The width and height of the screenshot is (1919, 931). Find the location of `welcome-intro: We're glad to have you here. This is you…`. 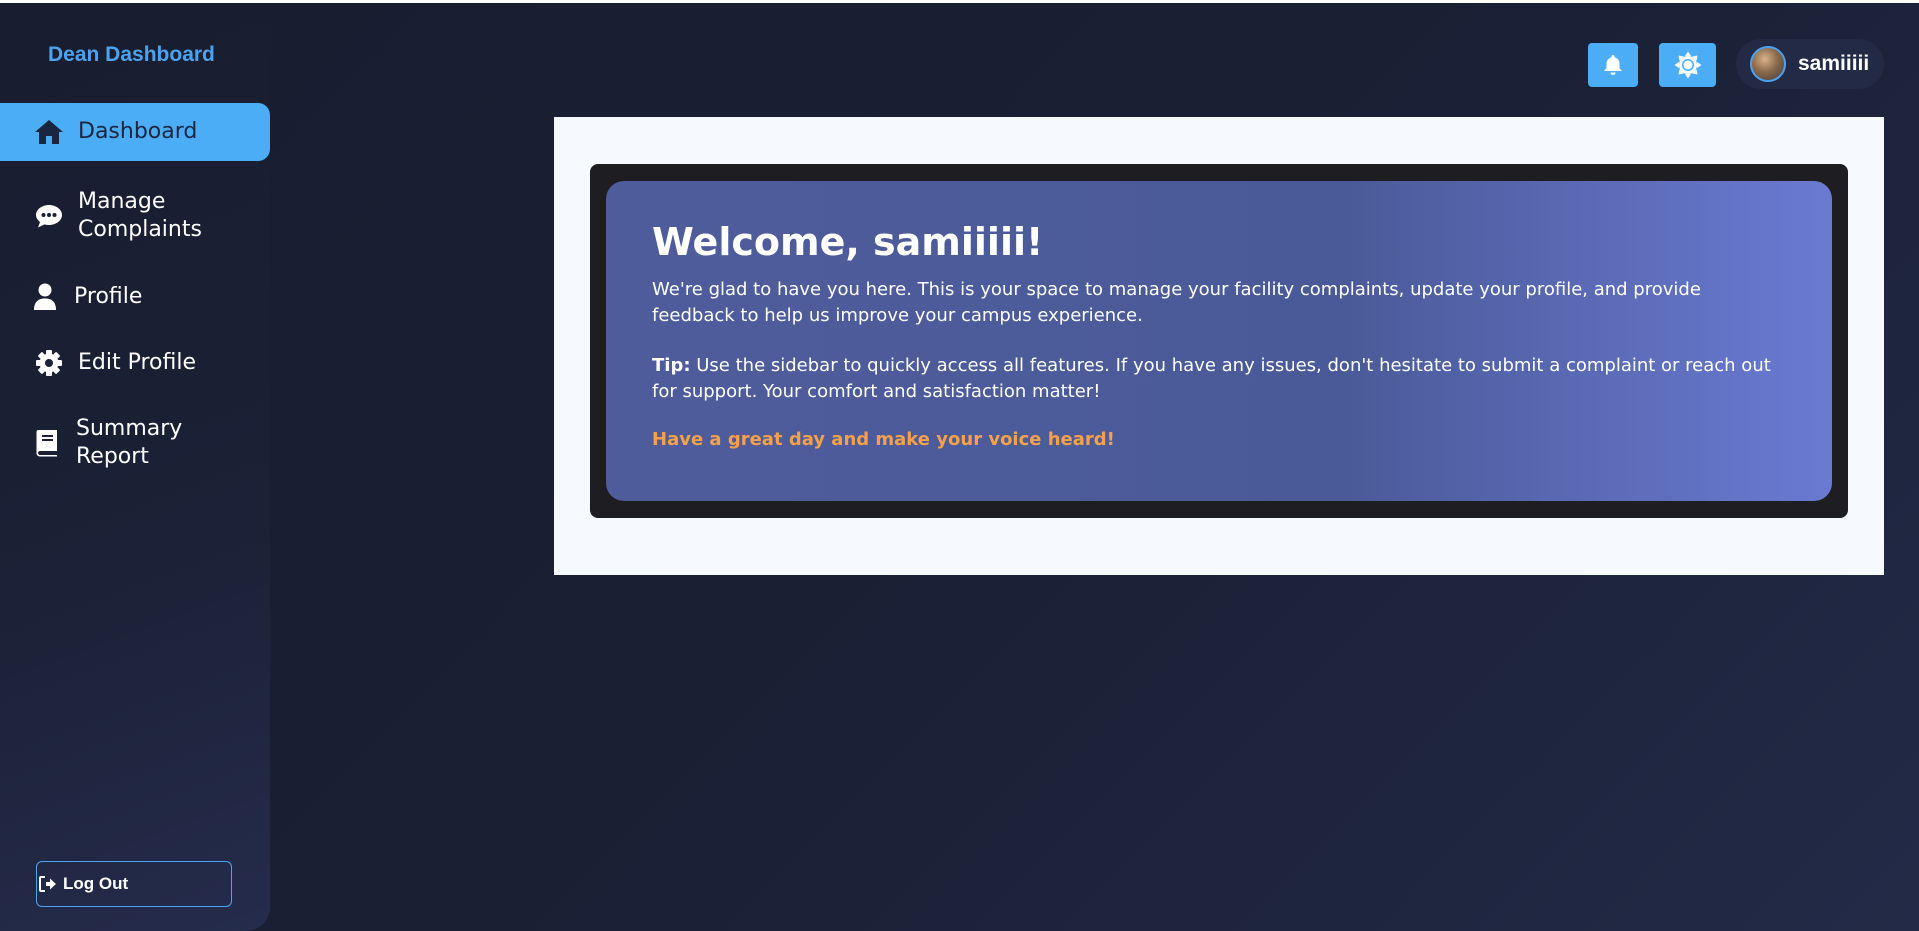

welcome-intro: We're glad to have you here. This is you… is located at coordinates (1176, 302).